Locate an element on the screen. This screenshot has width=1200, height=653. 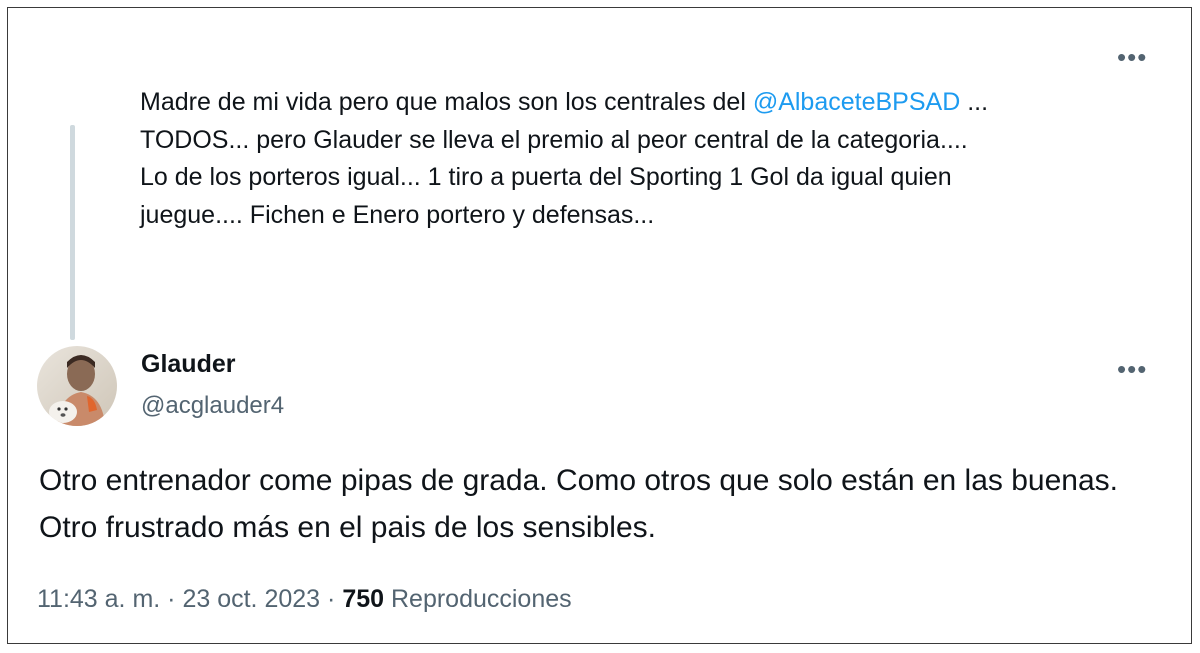
mention-link: @AlbaceteBPSAD is located at coordinates (856, 102).